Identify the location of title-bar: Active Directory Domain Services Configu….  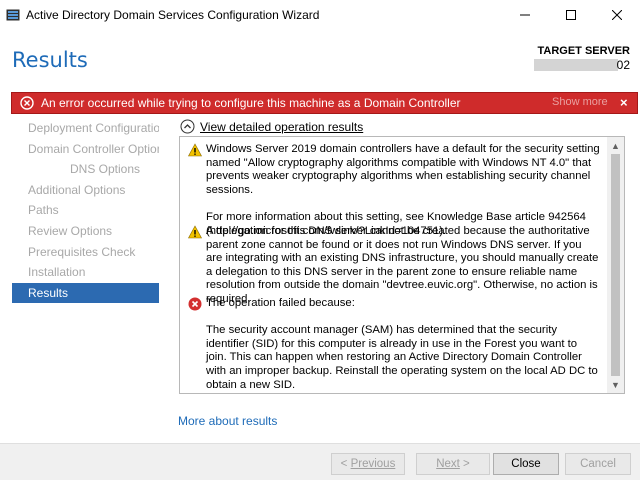
(320, 15).